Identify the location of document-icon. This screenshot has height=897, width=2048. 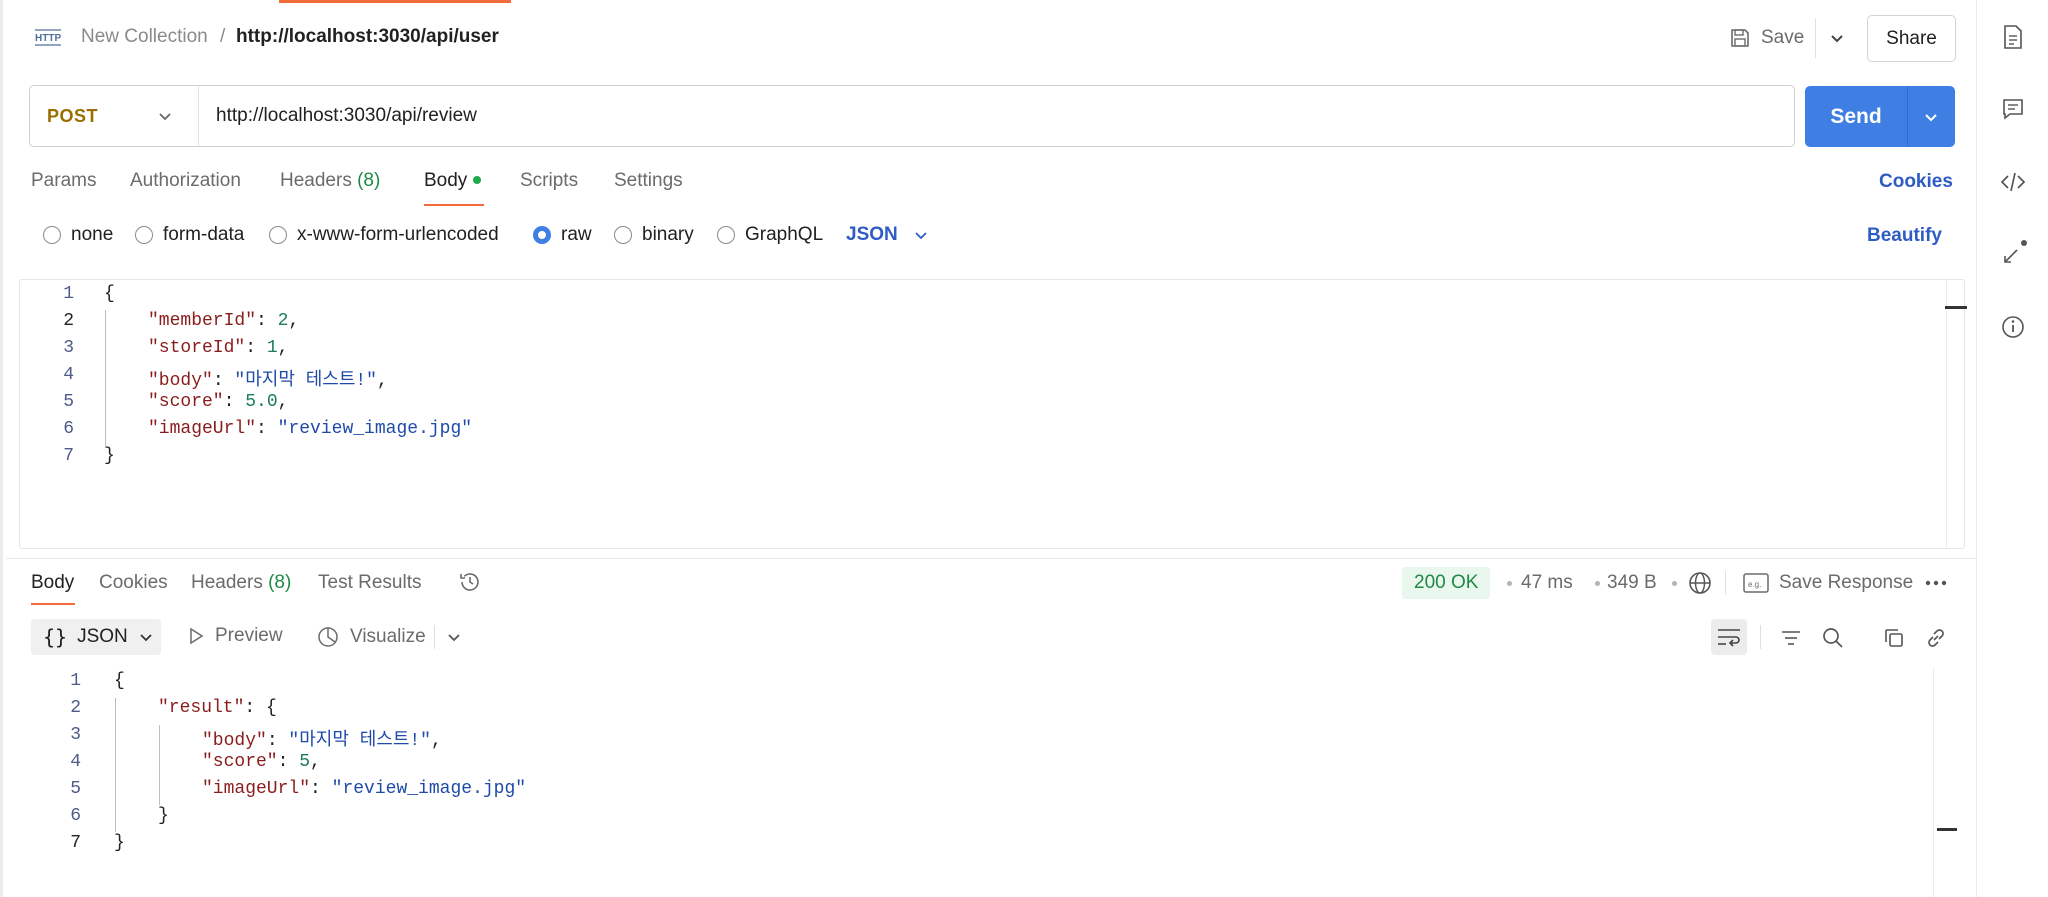
(2013, 37).